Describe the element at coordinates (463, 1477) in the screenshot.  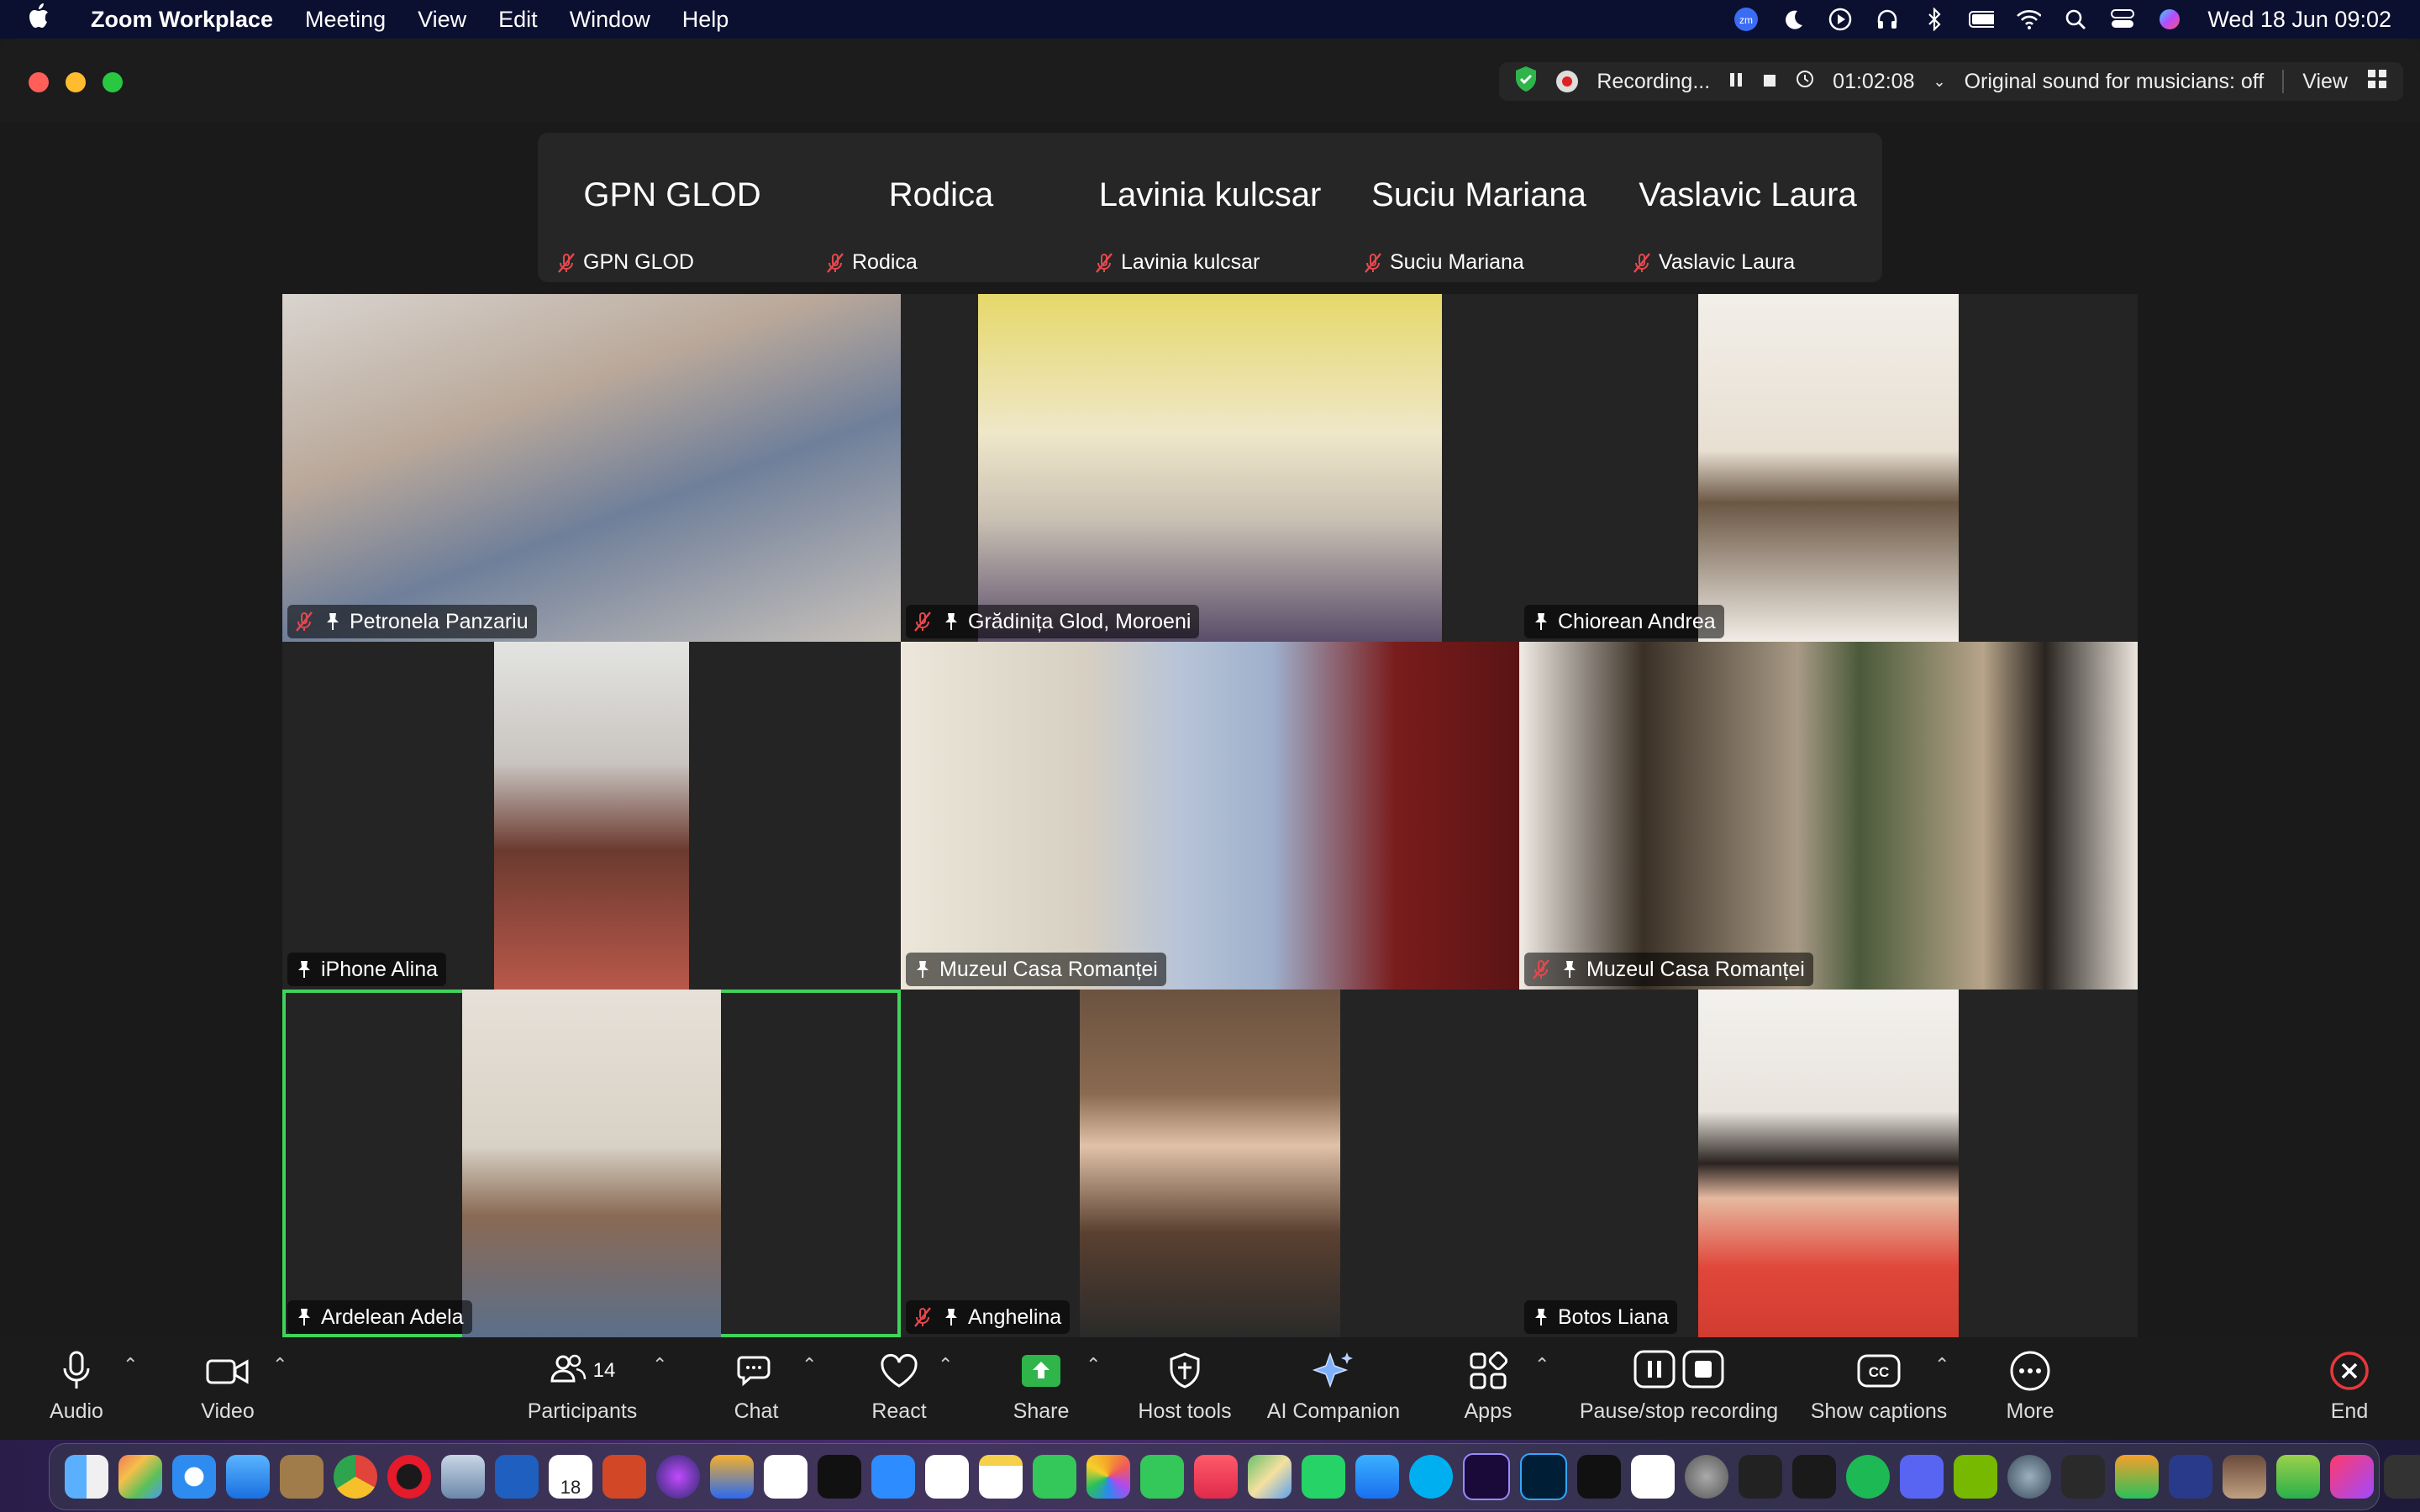
I see `preview-icon` at that location.